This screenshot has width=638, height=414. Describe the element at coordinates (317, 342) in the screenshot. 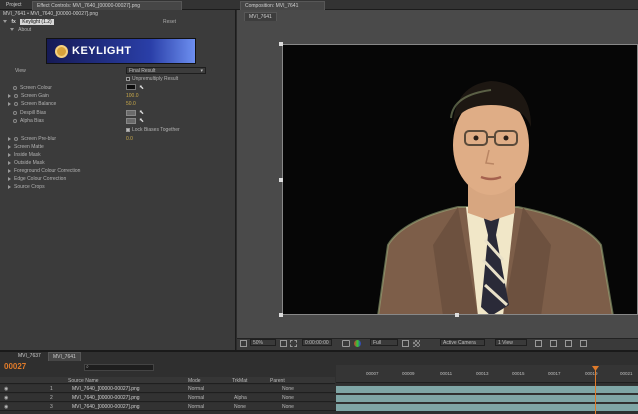

I see `timecode-field: 0:00:00:00` at that location.